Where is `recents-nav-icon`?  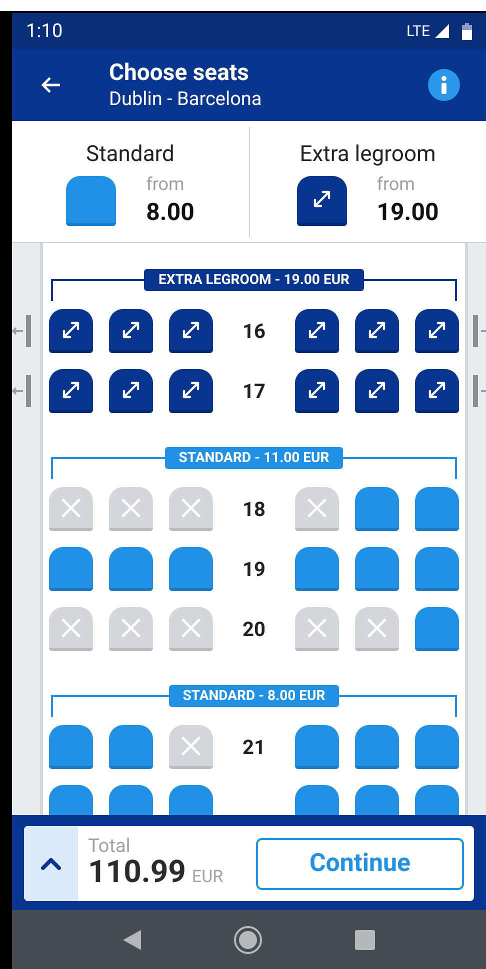
recents-nav-icon is located at coordinates (365, 940).